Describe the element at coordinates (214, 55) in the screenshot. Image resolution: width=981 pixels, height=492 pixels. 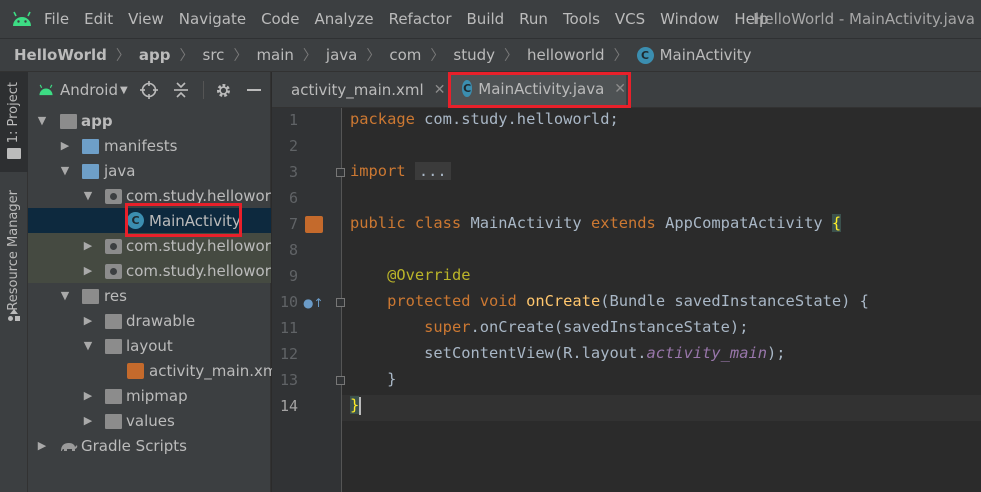
I see `crumb-src: src` at that location.